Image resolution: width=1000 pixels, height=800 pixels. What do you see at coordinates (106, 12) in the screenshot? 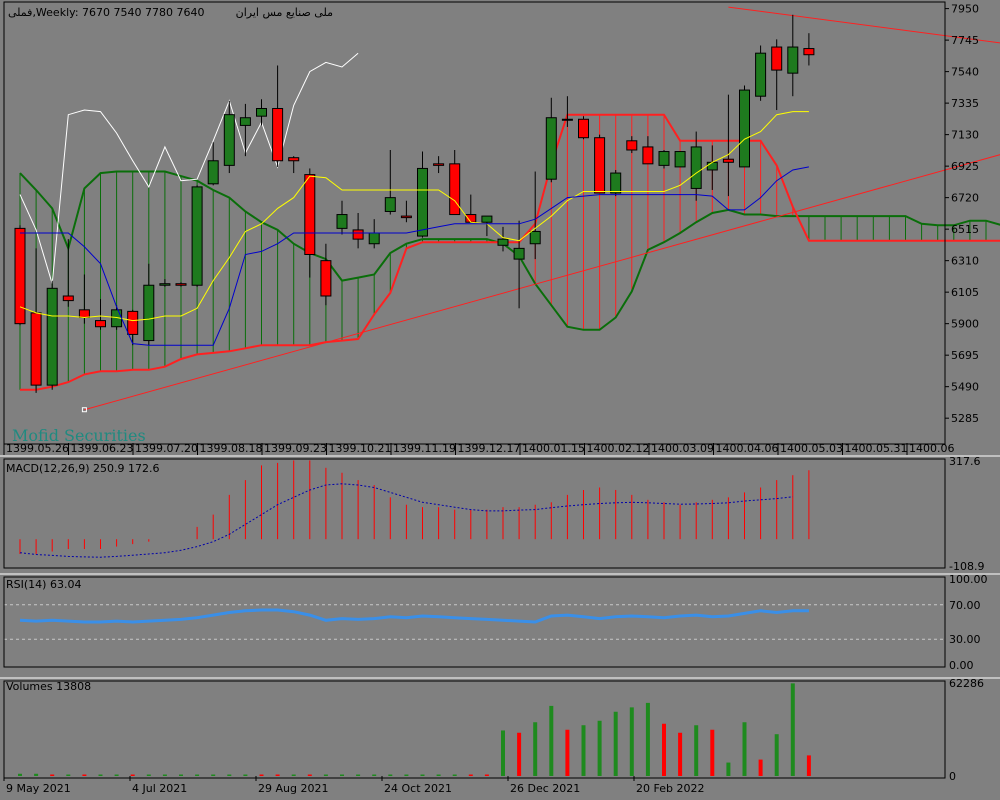
I see `price-header: فملی,Weekly: 7670 7540 7780 7640` at bounding box center [106, 12].